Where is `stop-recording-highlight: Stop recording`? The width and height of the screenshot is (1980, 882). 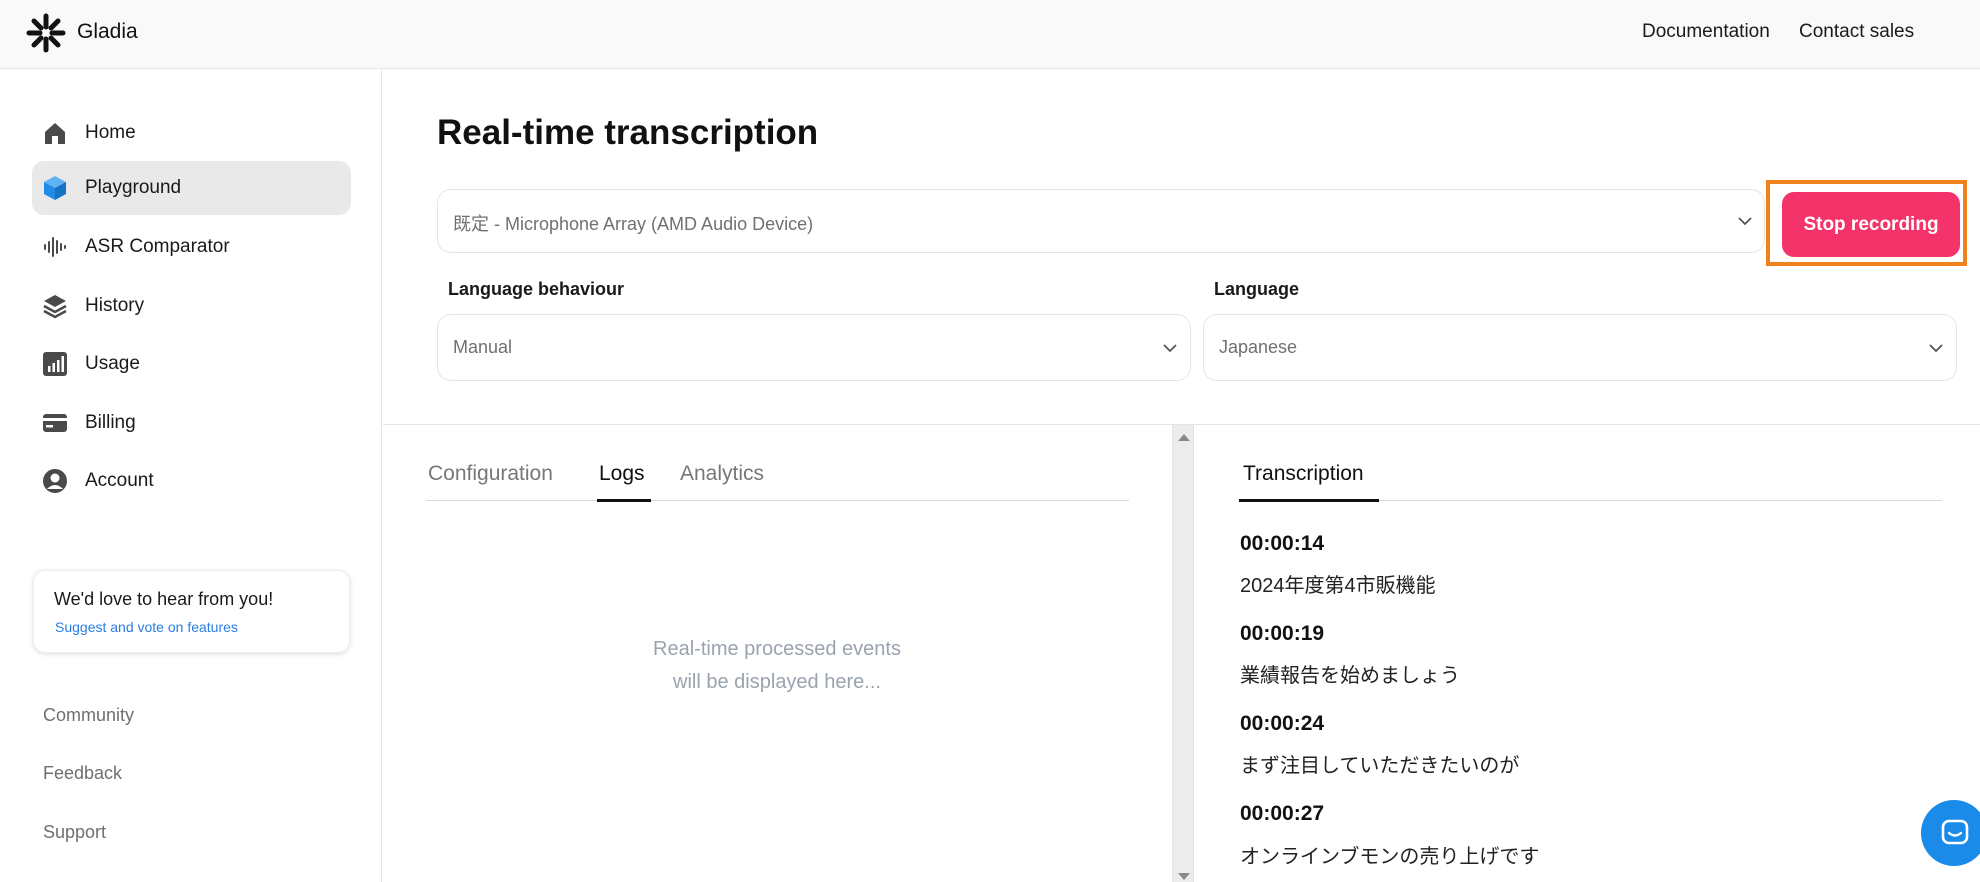 stop-recording-highlight: Stop recording is located at coordinates (1866, 223).